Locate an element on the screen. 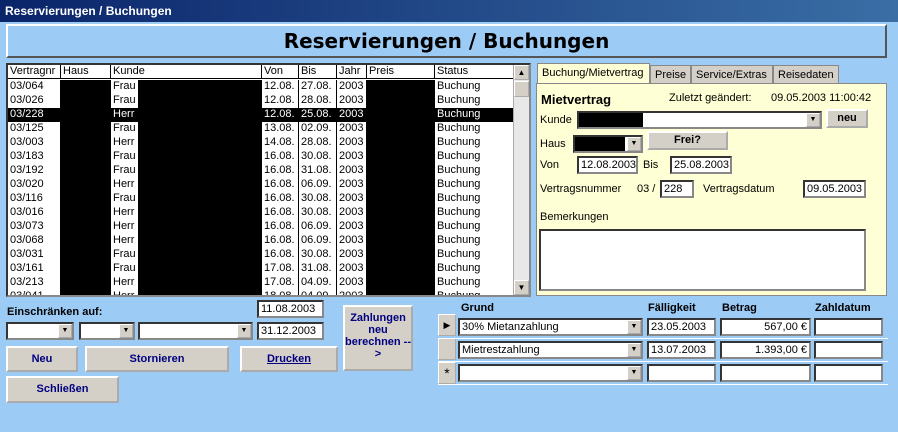 The height and width of the screenshot is (432, 898). new-button: Neu is located at coordinates (42, 359).